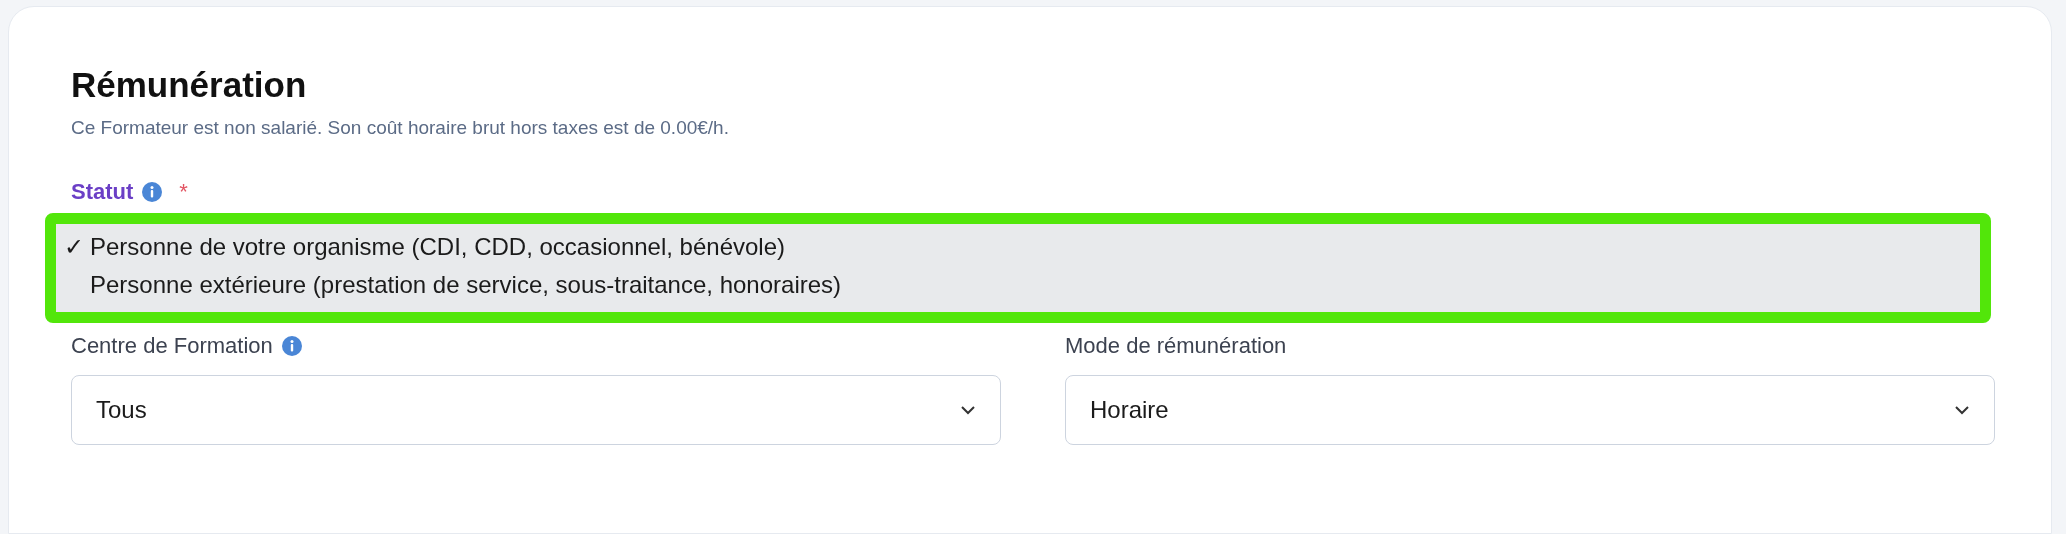  What do you see at coordinates (536, 410) in the screenshot?
I see `select-field: Tous` at bounding box center [536, 410].